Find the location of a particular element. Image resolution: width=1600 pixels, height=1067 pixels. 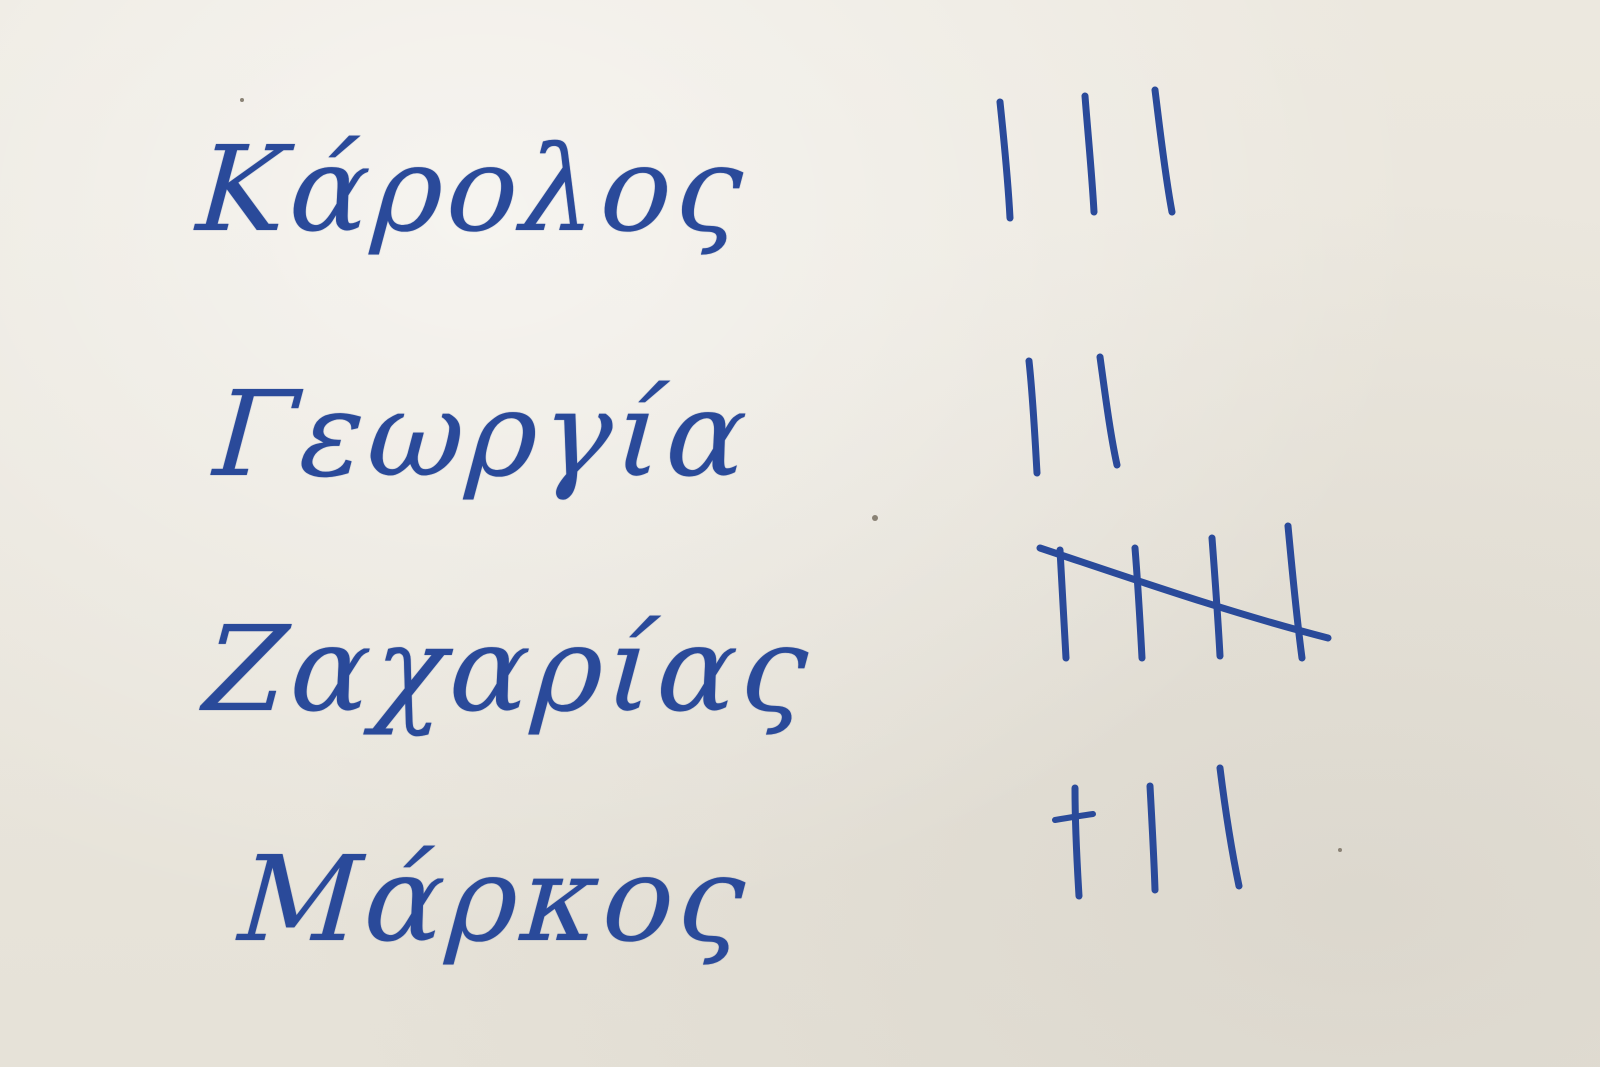

tally-row-name: Κάρολος is located at coordinates (472, 189).